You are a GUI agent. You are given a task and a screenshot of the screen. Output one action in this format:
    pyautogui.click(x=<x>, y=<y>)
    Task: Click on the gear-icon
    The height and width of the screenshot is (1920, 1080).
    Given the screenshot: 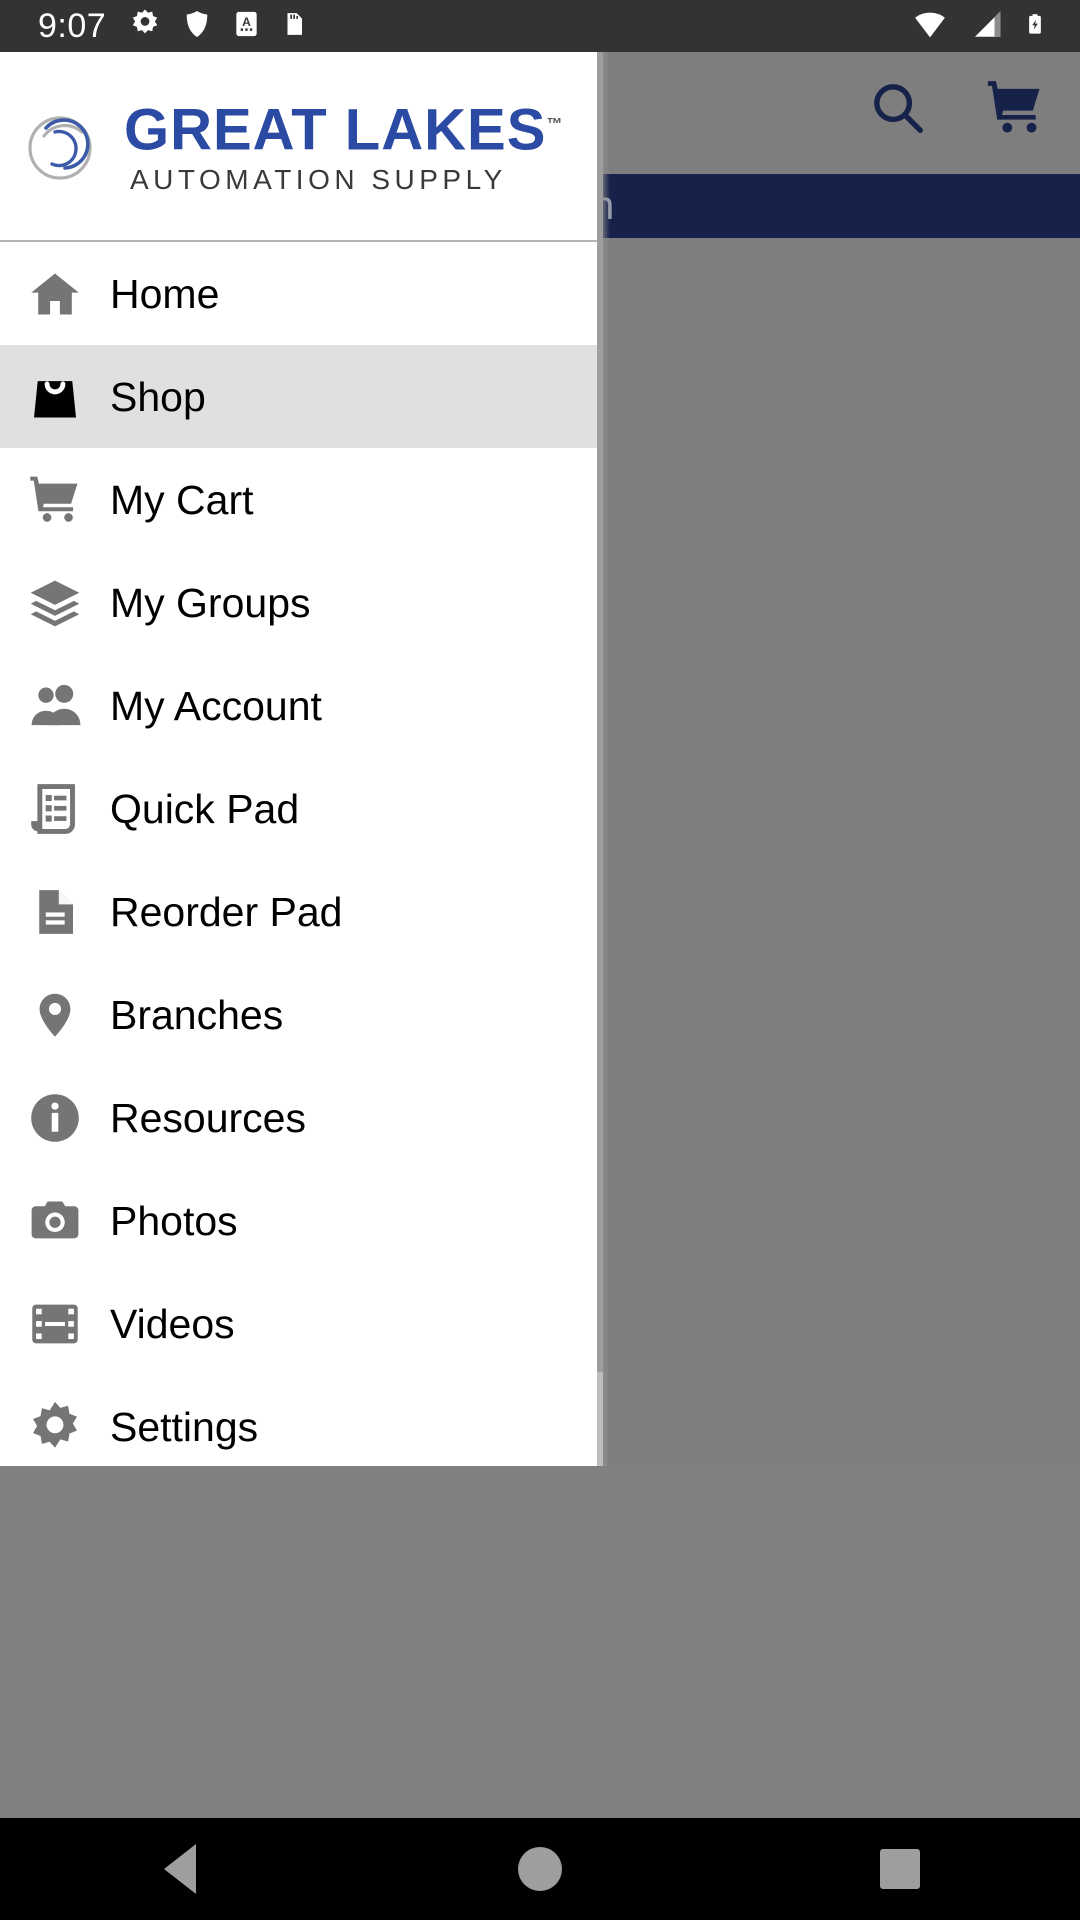 What is the action you would take?
    pyautogui.click(x=55, y=1427)
    